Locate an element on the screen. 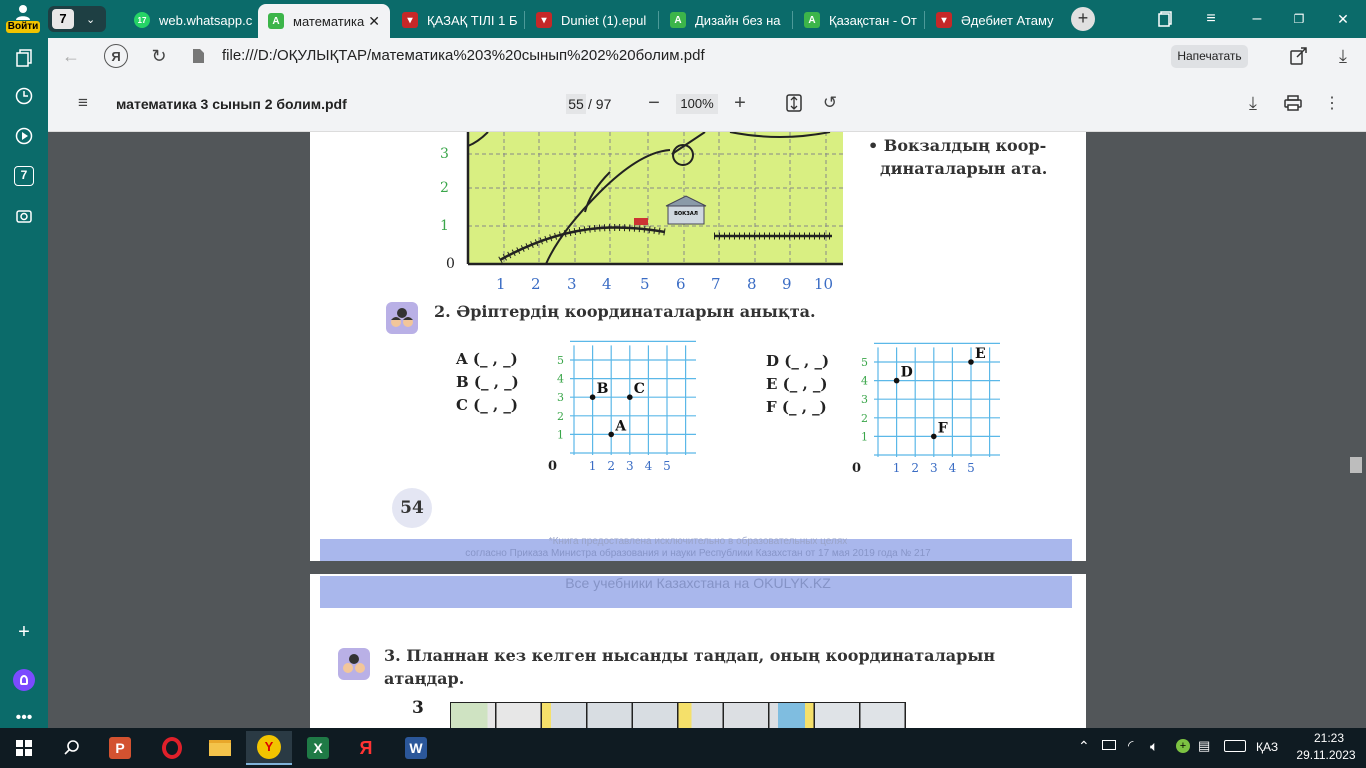  share-icon is located at coordinates (1299, 56).